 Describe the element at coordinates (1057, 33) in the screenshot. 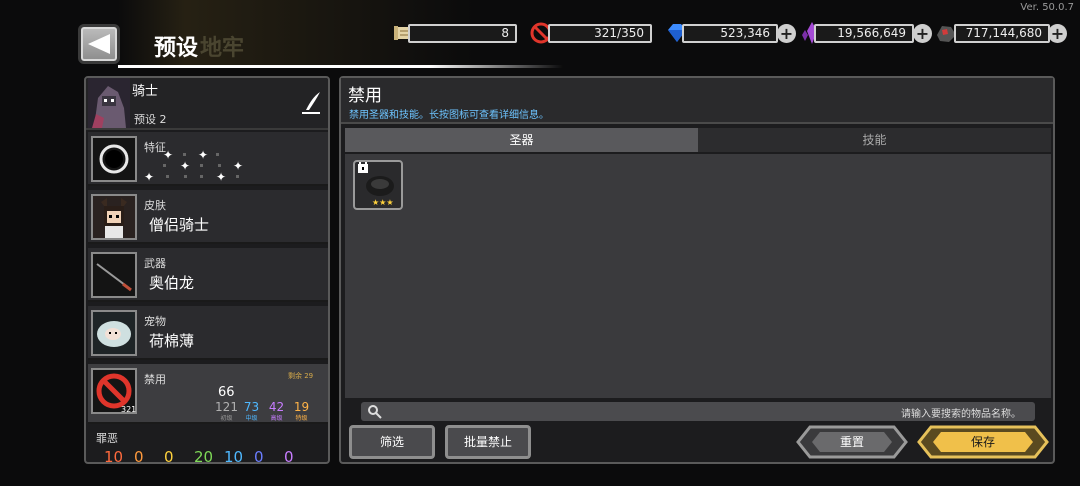

I see `ore-add-button: +` at that location.